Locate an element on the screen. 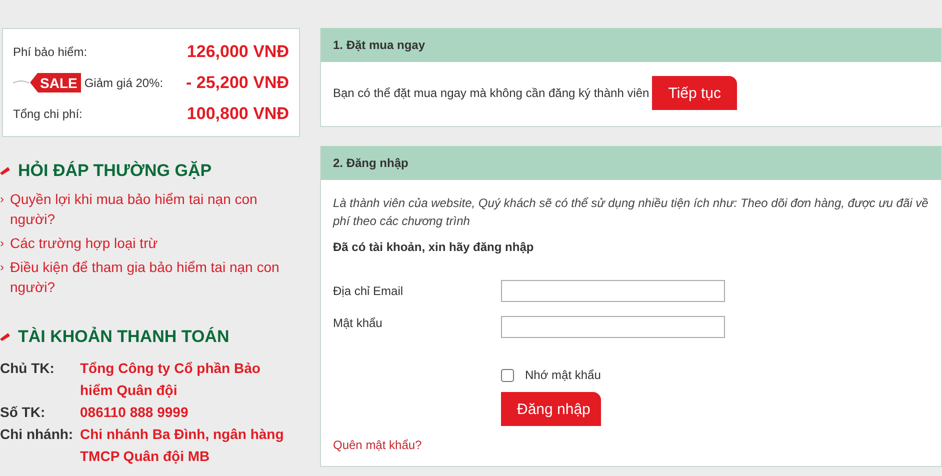  sale-tag: SALE is located at coordinates (56, 82).